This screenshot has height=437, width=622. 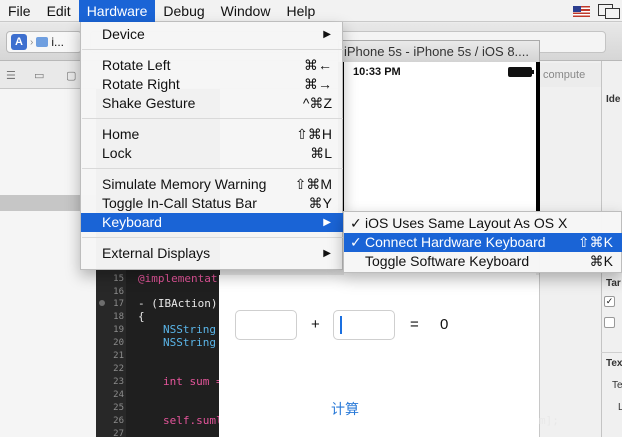 I want to click on text-cursor, so click(x=341, y=325).